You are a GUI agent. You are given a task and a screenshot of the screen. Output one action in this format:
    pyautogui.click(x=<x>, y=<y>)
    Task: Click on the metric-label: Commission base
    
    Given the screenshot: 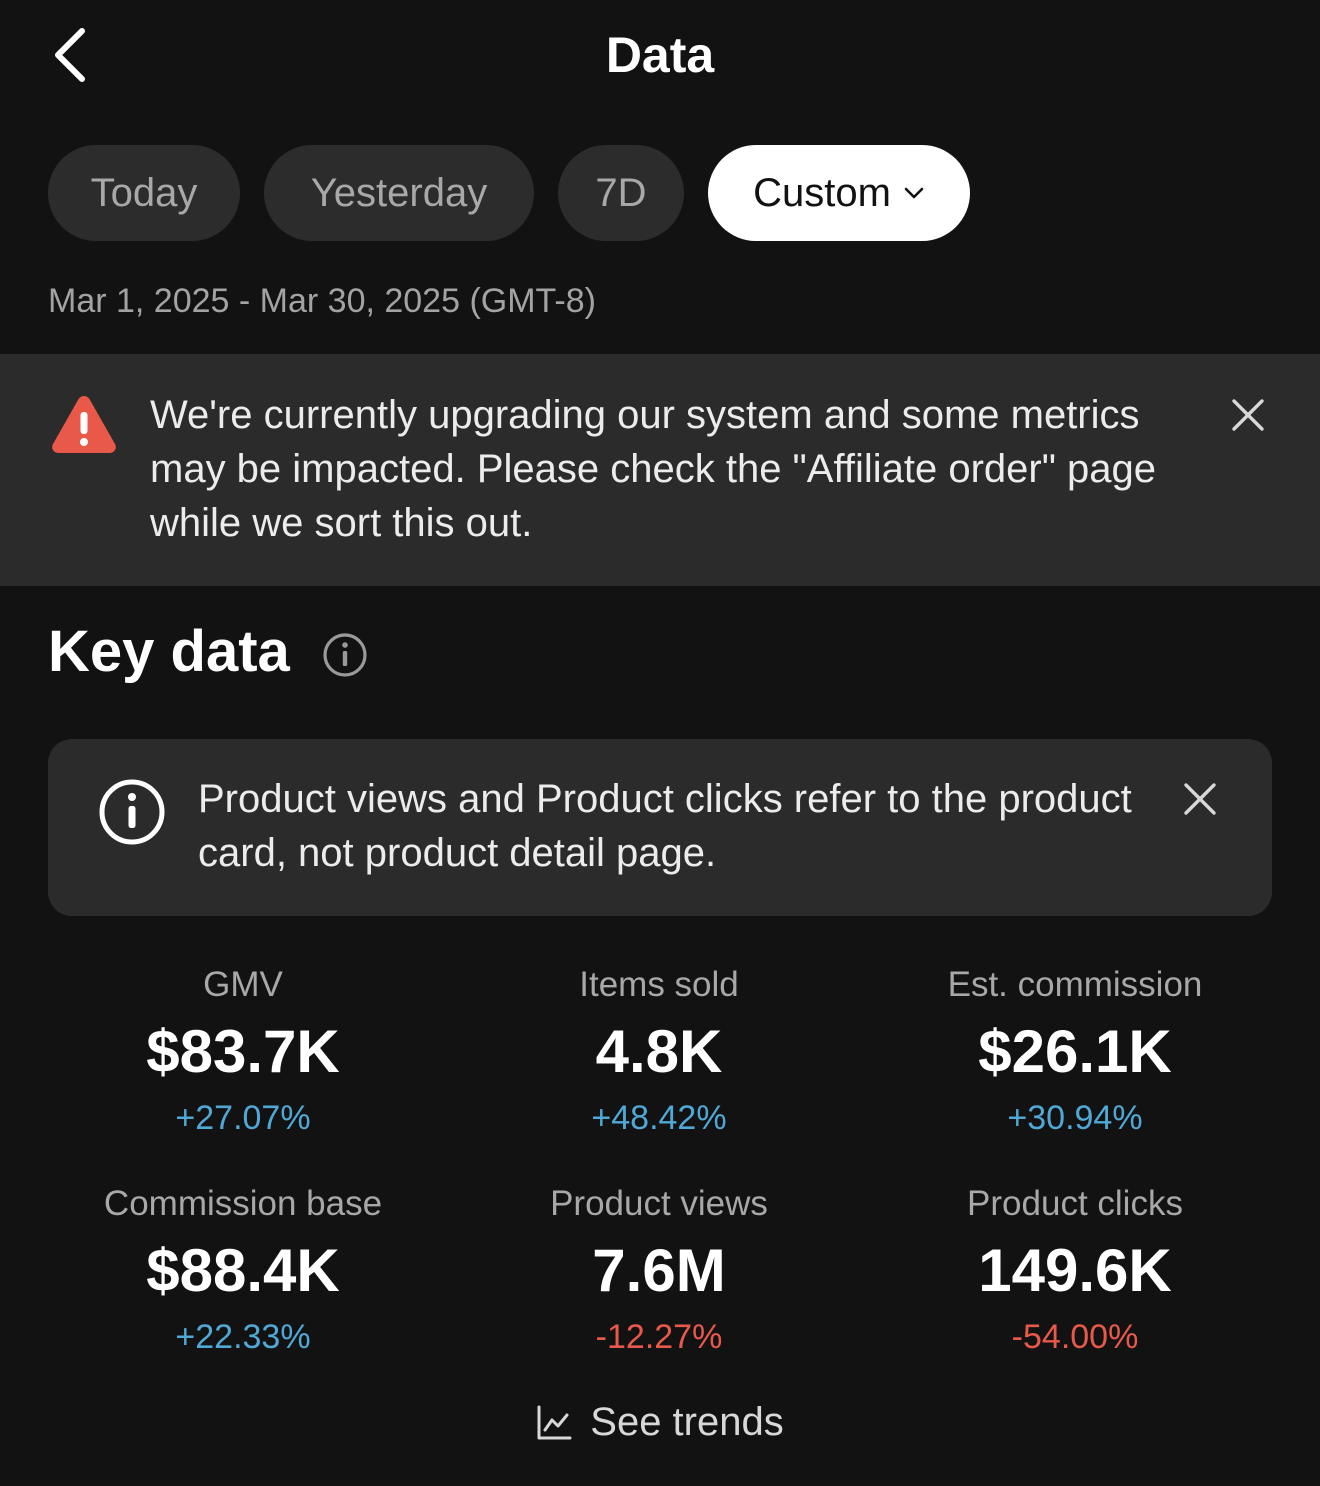 What is the action you would take?
    pyautogui.click(x=243, y=1203)
    